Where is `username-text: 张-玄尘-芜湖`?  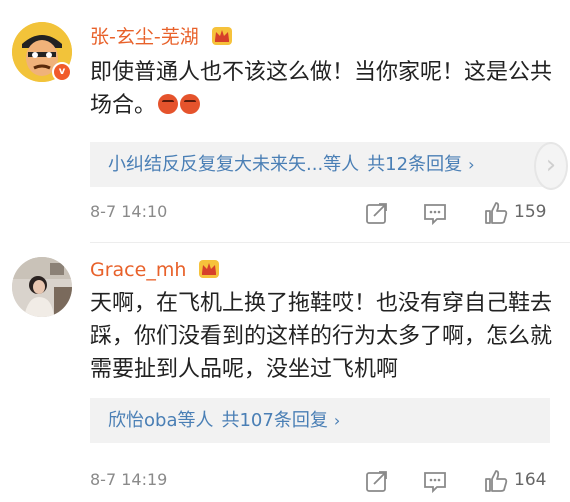
username-text: 张-玄尘-芜湖 is located at coordinates (144, 37).